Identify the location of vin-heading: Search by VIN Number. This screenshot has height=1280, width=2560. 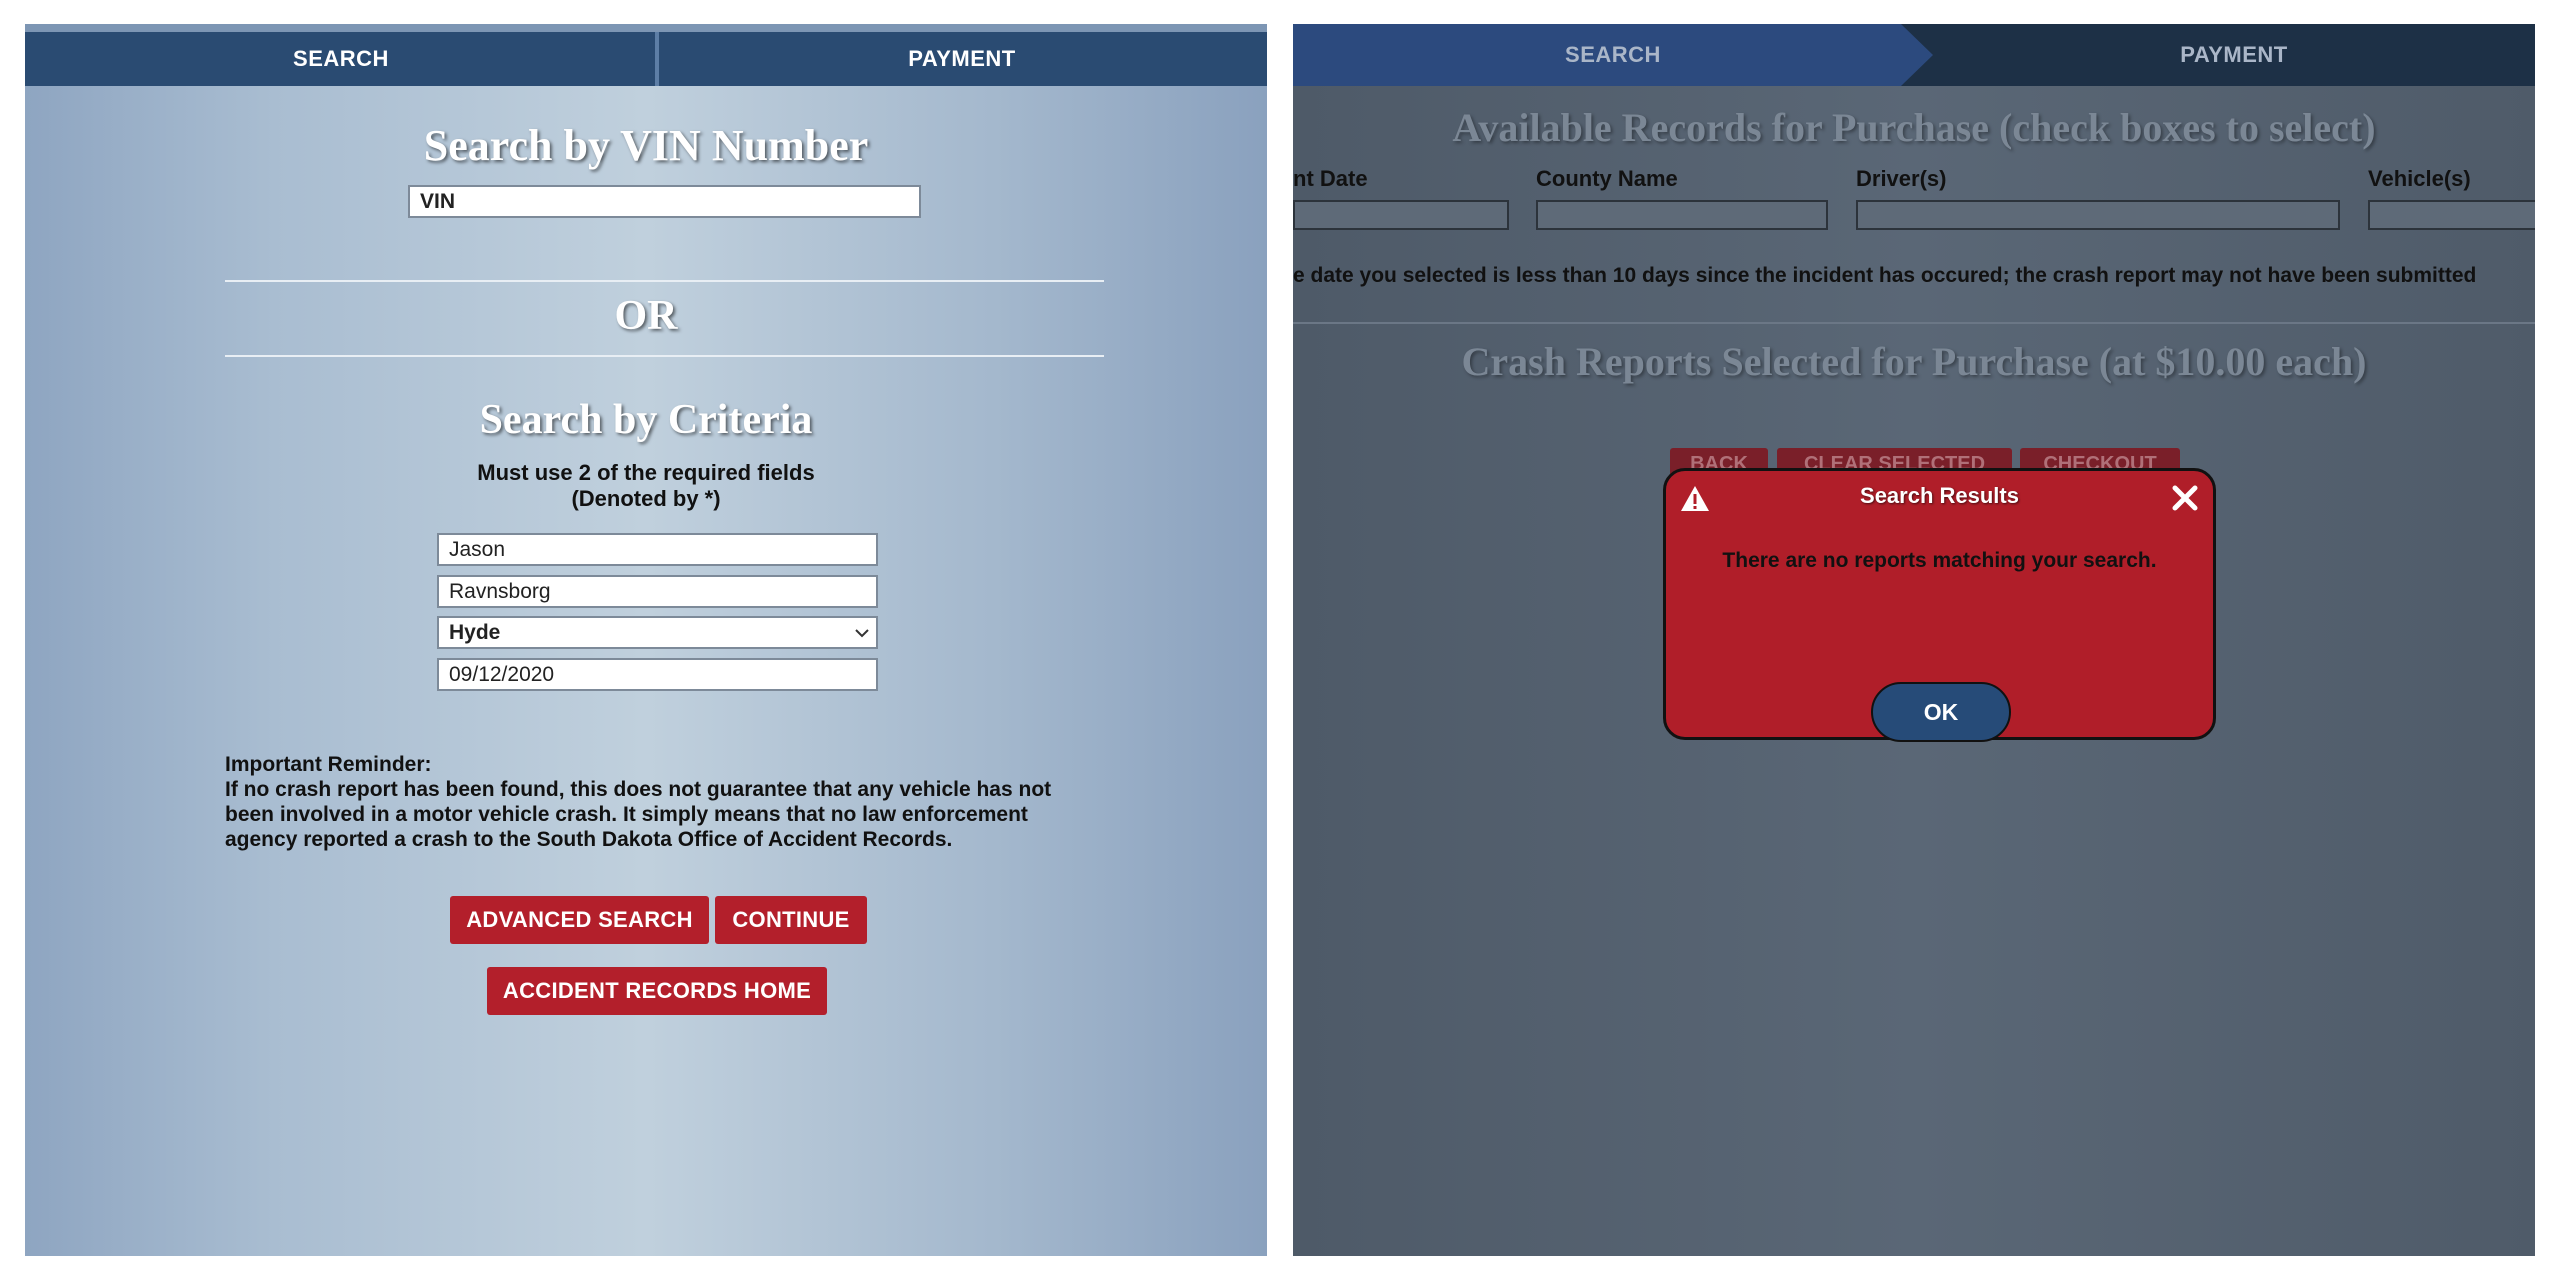
(646, 145).